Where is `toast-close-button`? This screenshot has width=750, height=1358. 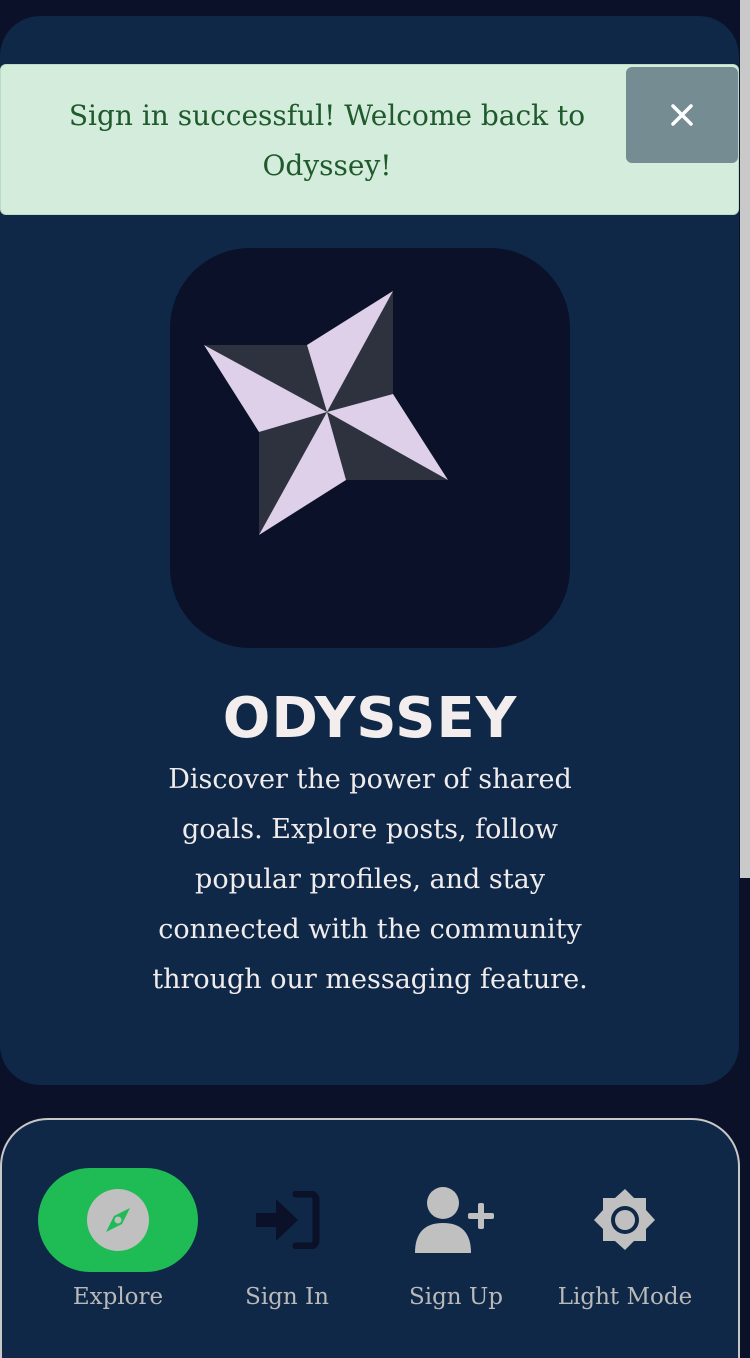
toast-close-button is located at coordinates (682, 115).